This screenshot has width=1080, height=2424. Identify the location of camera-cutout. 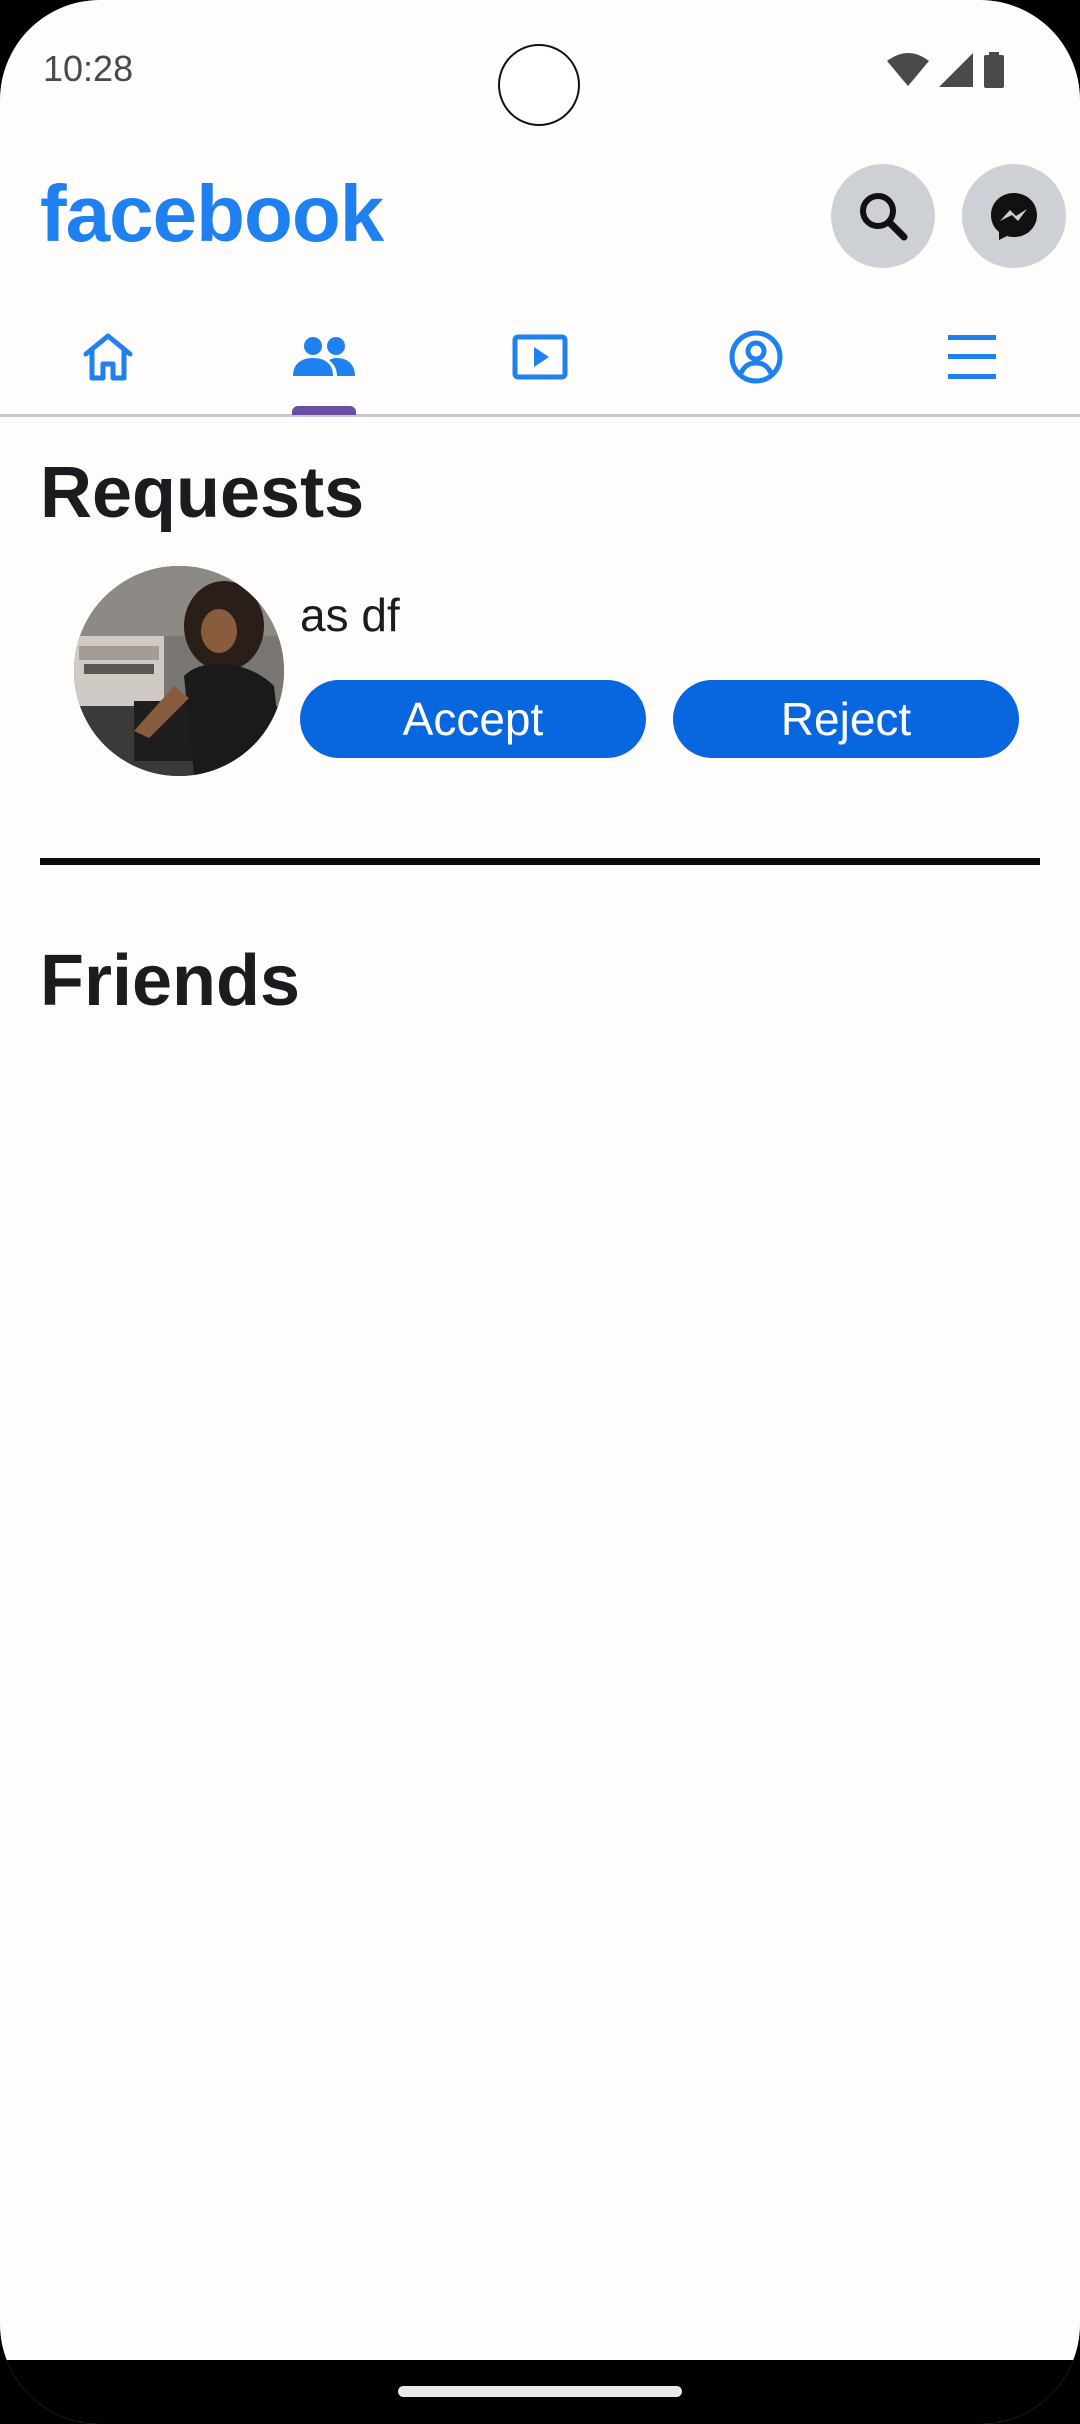
(539, 85).